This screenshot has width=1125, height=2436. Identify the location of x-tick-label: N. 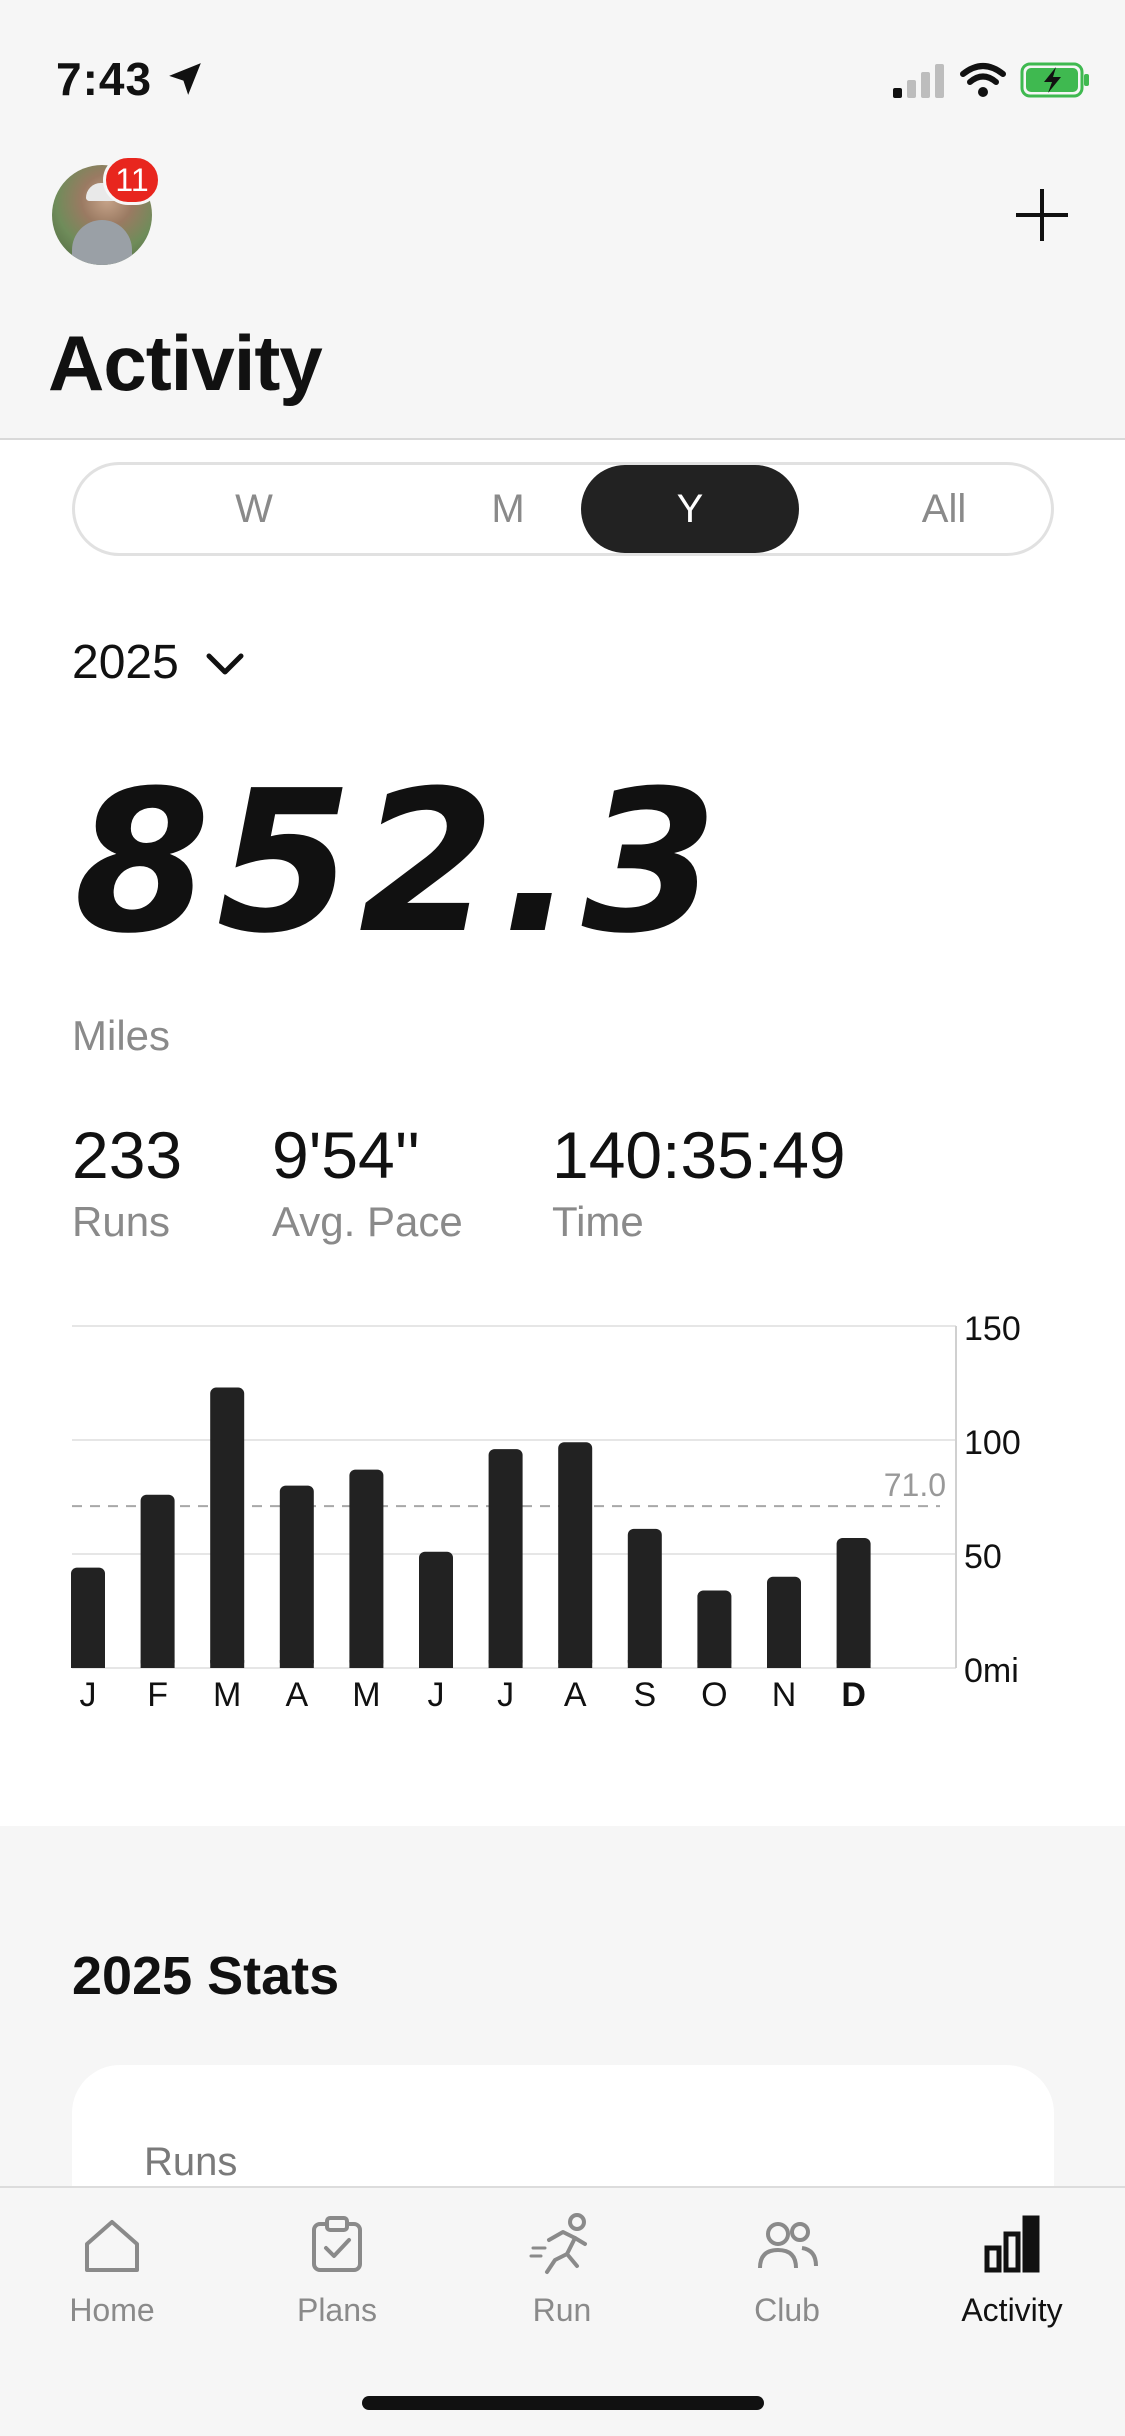
(784, 1695).